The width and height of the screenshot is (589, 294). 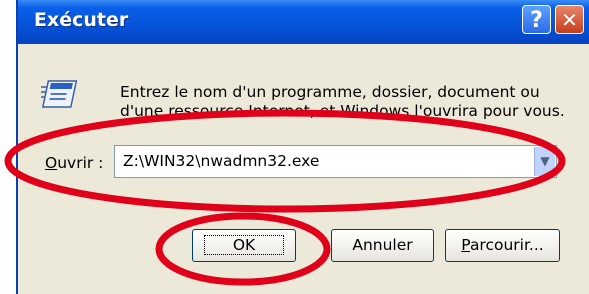 I want to click on browse-hotkey: P, so click(x=465, y=245).